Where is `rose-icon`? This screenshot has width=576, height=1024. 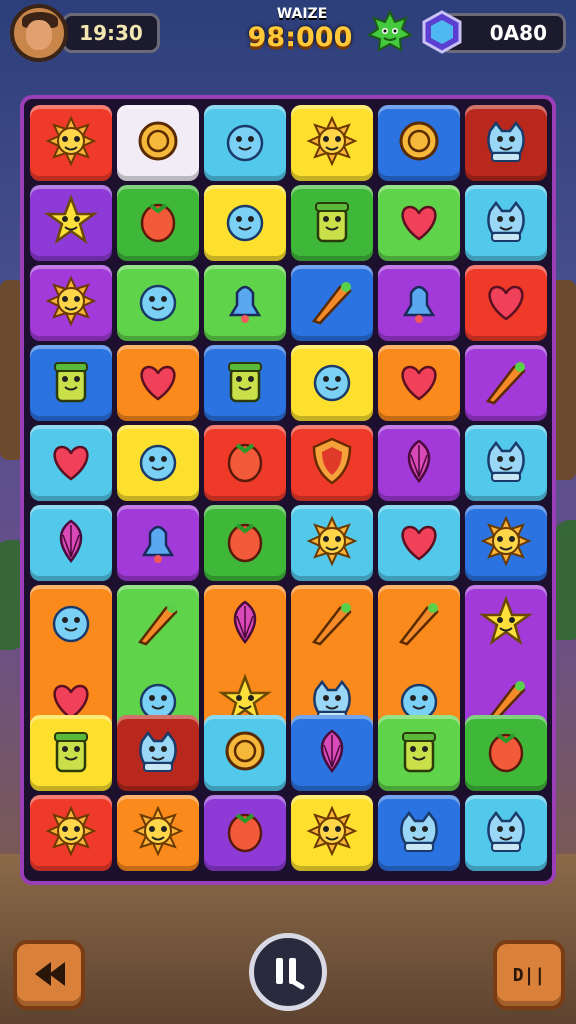 rose-icon is located at coordinates (332, 833).